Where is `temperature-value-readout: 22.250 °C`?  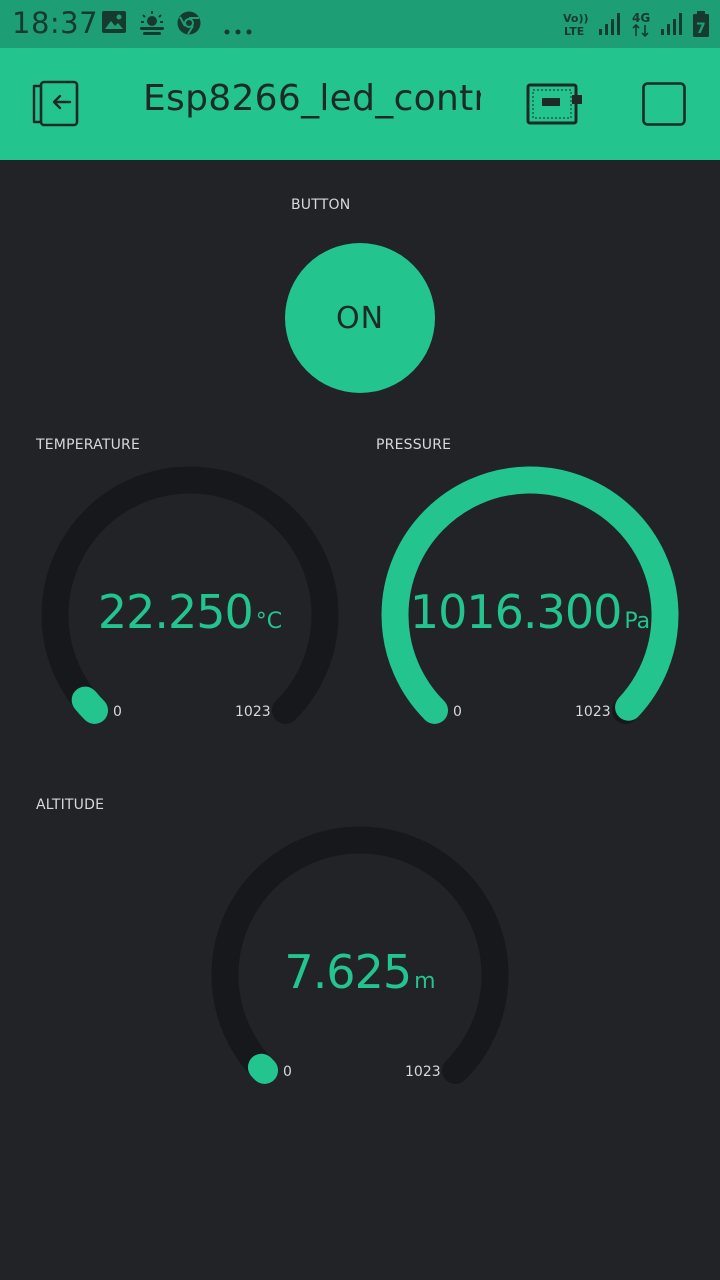
temperature-value-readout: 22.250 °C is located at coordinates (190, 612).